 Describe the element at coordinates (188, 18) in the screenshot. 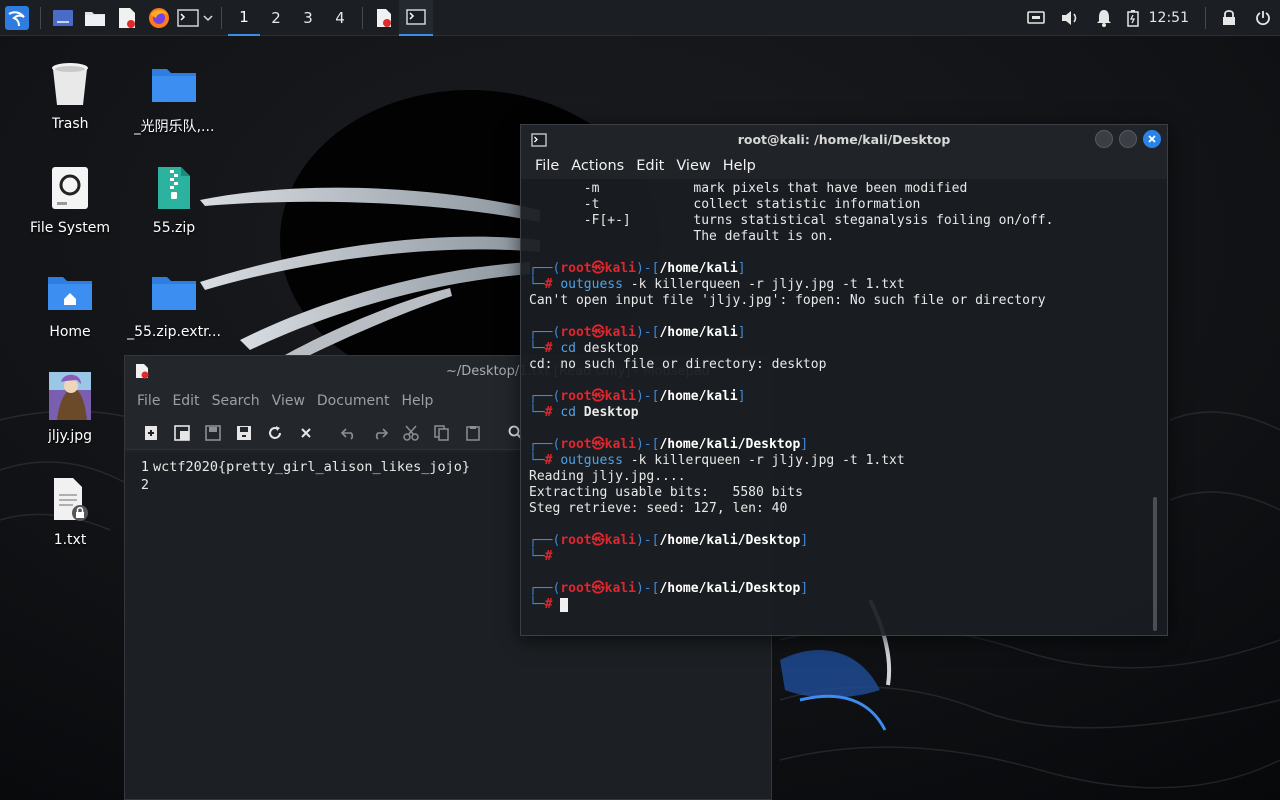

I see `terminal-icon` at that location.